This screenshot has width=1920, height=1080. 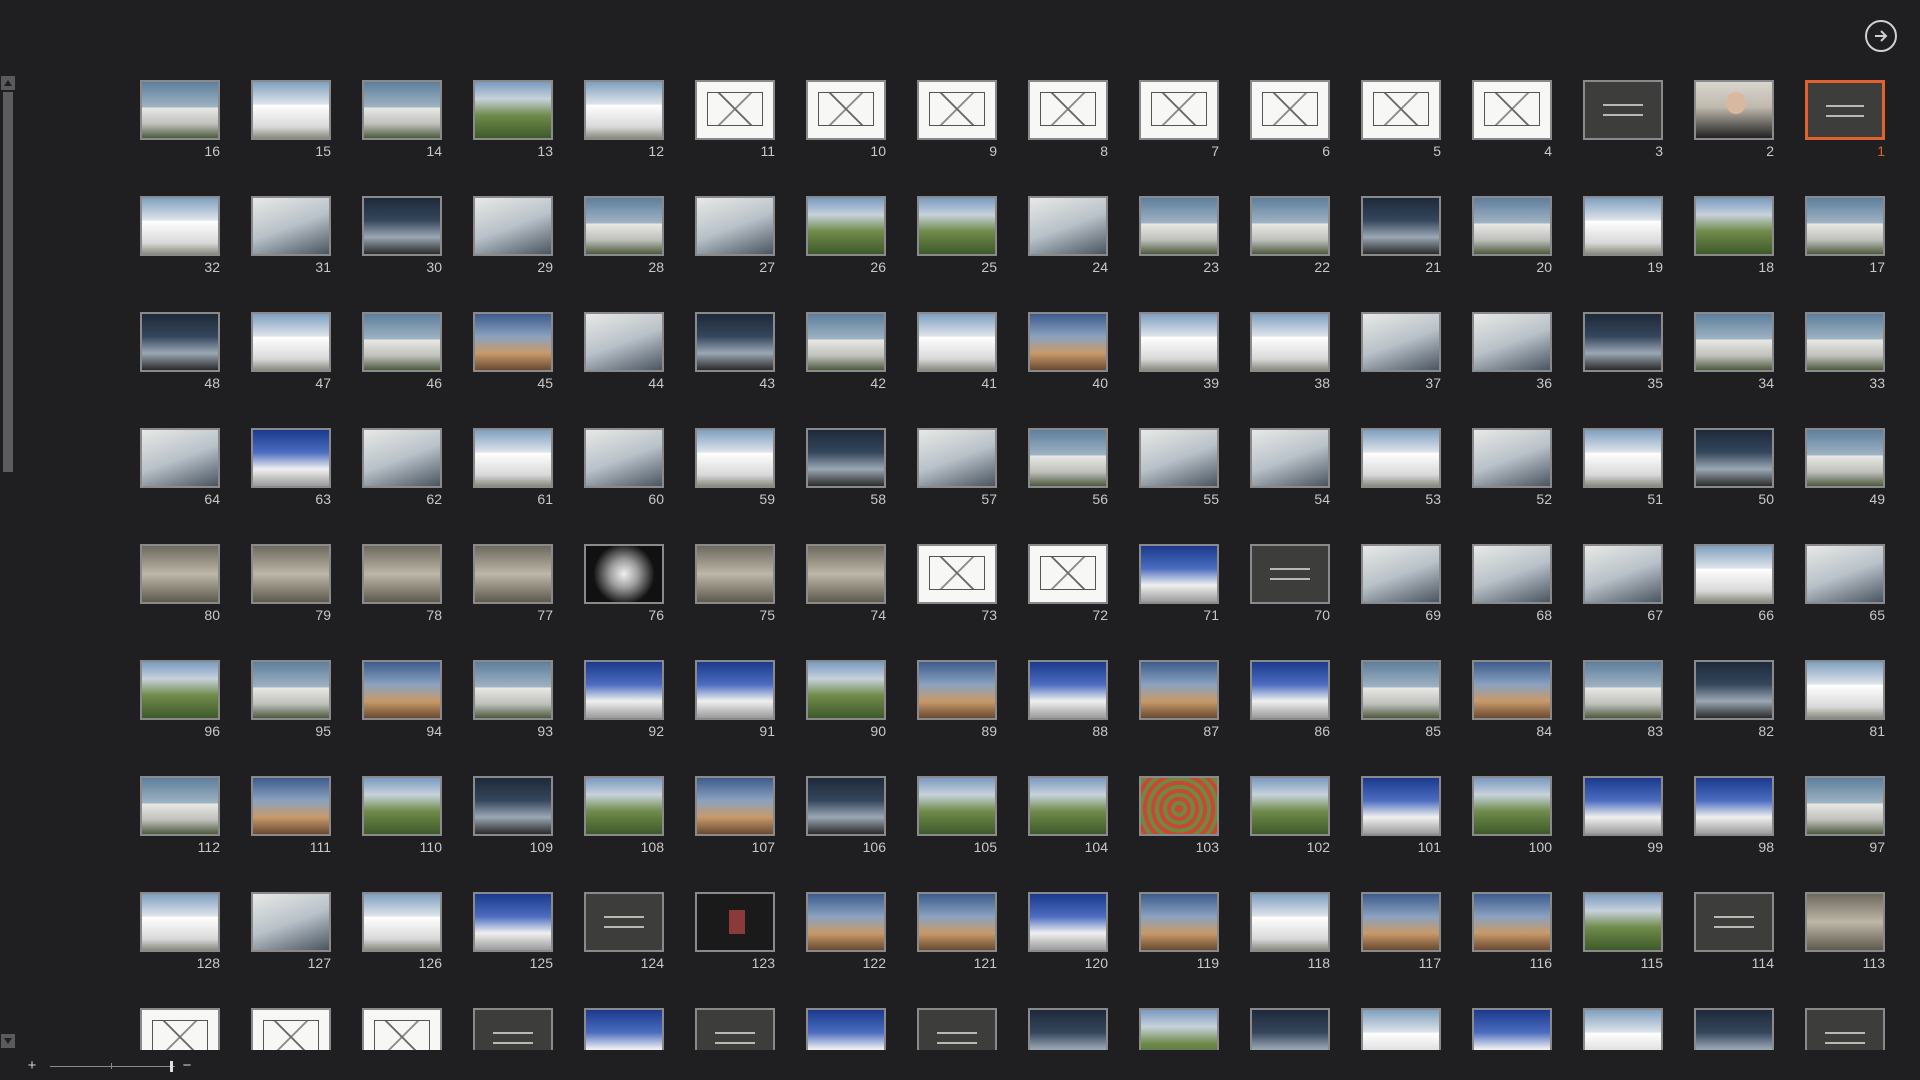 What do you see at coordinates (1512, 931) in the screenshot?
I see `slide-thumbnail: 116` at bounding box center [1512, 931].